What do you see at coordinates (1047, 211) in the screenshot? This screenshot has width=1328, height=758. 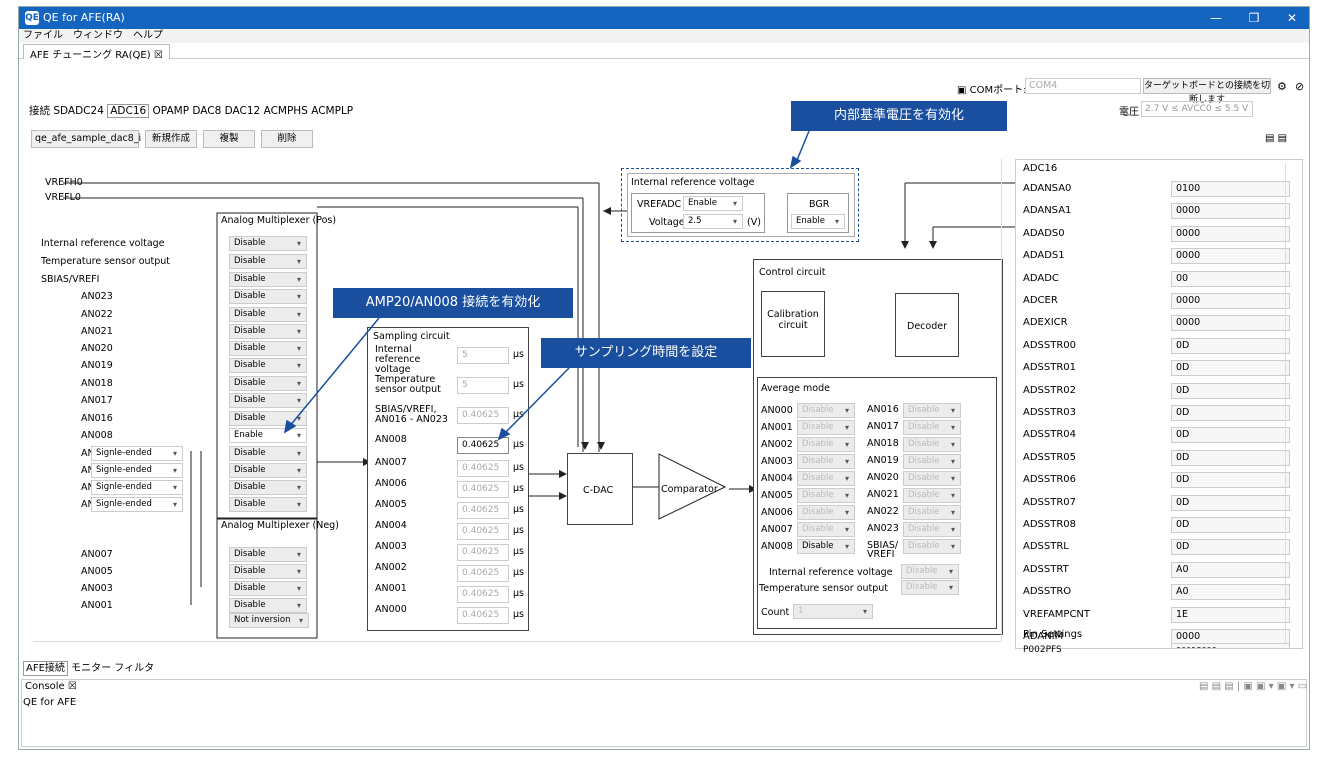 I see `register-name: ADANSA1` at bounding box center [1047, 211].